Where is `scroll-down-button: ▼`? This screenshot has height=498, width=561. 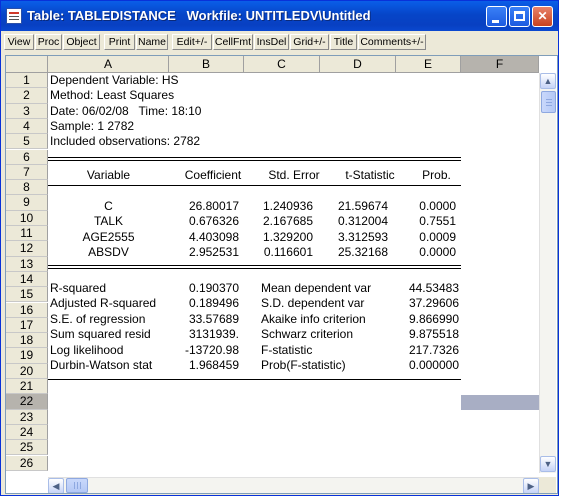
scroll-down-button: ▼ is located at coordinates (548, 464).